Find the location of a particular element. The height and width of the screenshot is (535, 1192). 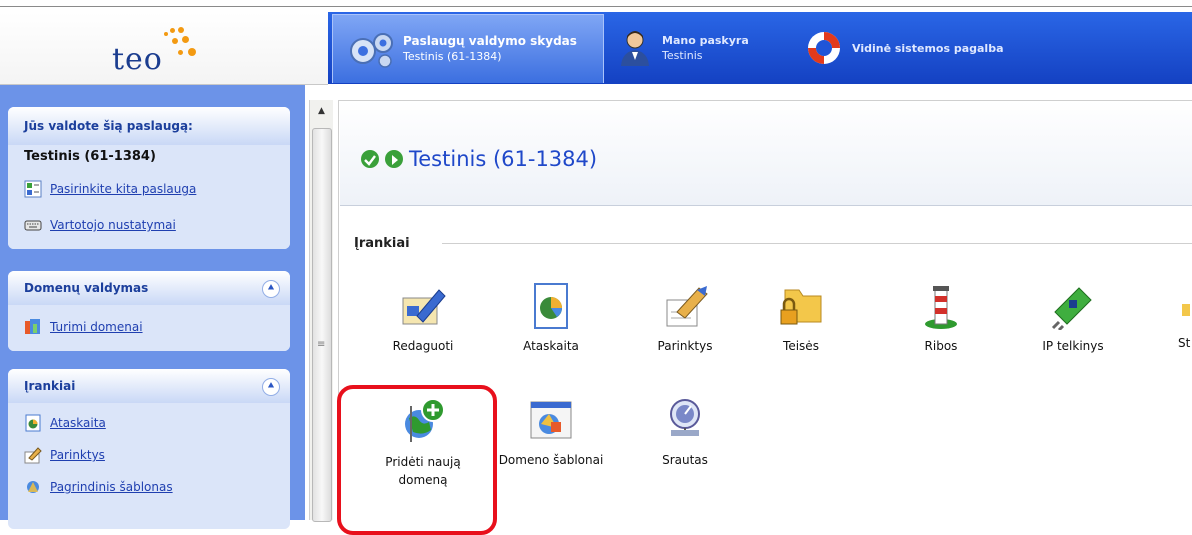

keyboard-icon is located at coordinates (33, 225).